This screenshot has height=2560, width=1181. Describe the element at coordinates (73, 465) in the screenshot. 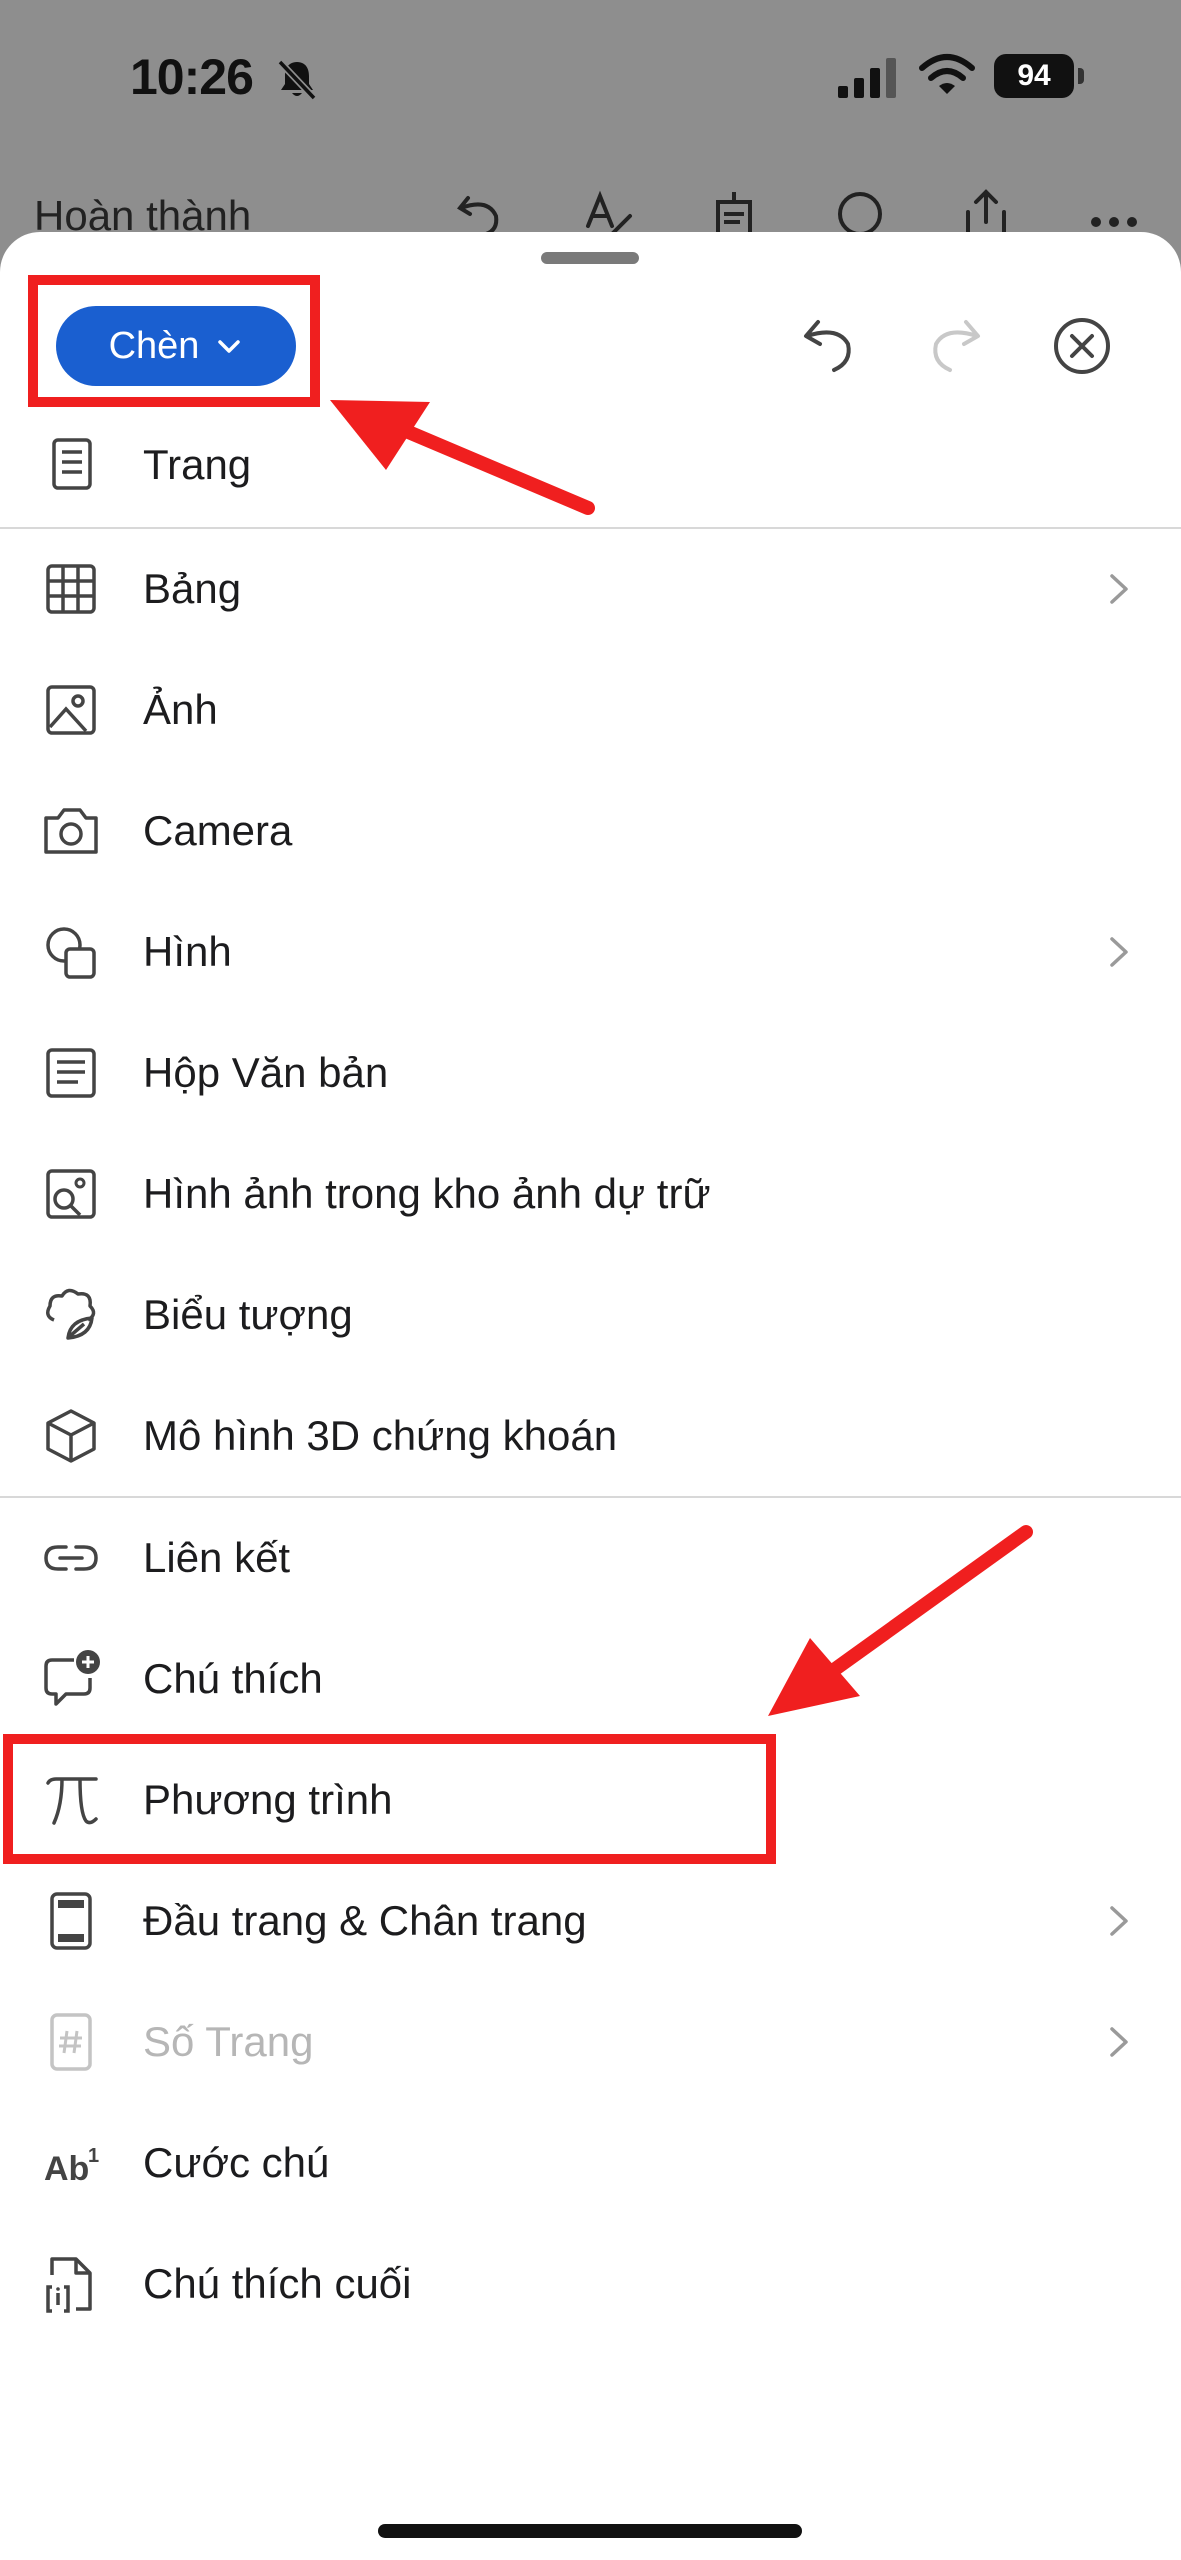

I see `page-icon` at that location.